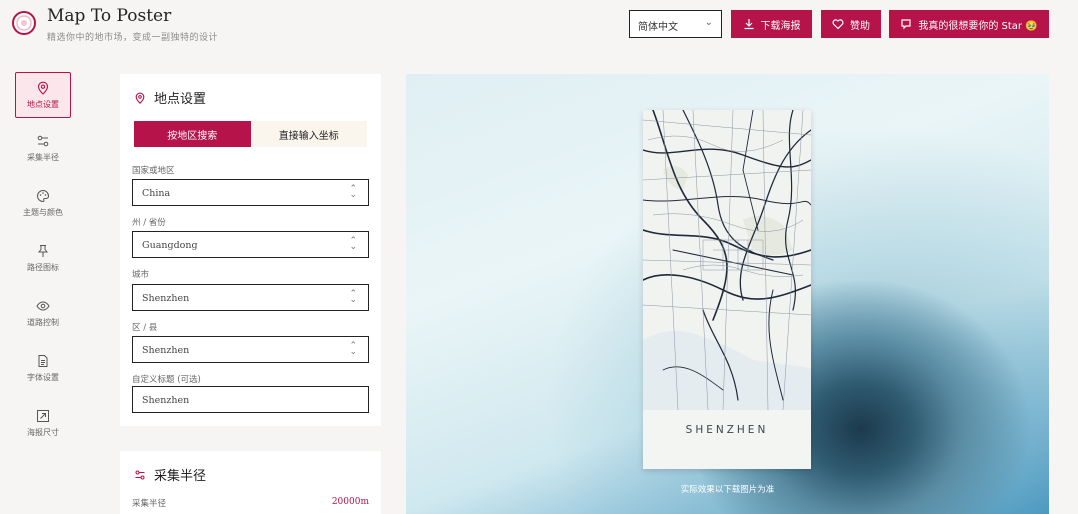 This screenshot has width=1078, height=514. I want to click on app-logo, so click(24, 23).